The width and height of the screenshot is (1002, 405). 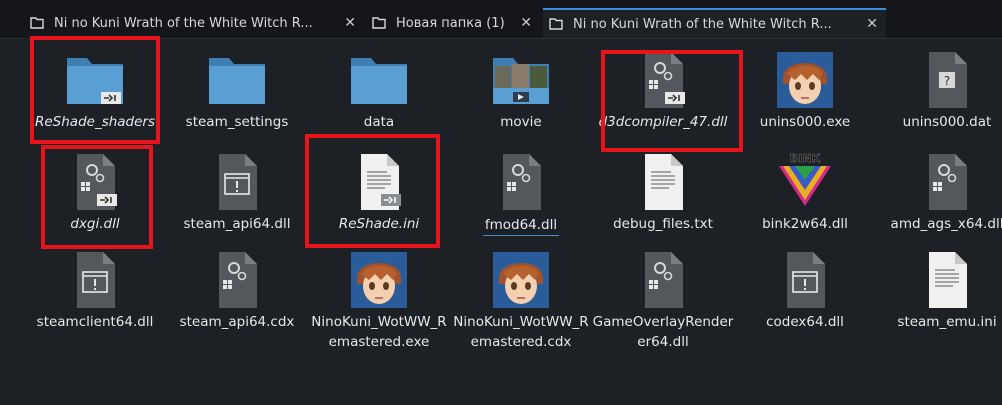 I want to click on file-name: GameOverlayRenderer64.dll, so click(x=663, y=332).